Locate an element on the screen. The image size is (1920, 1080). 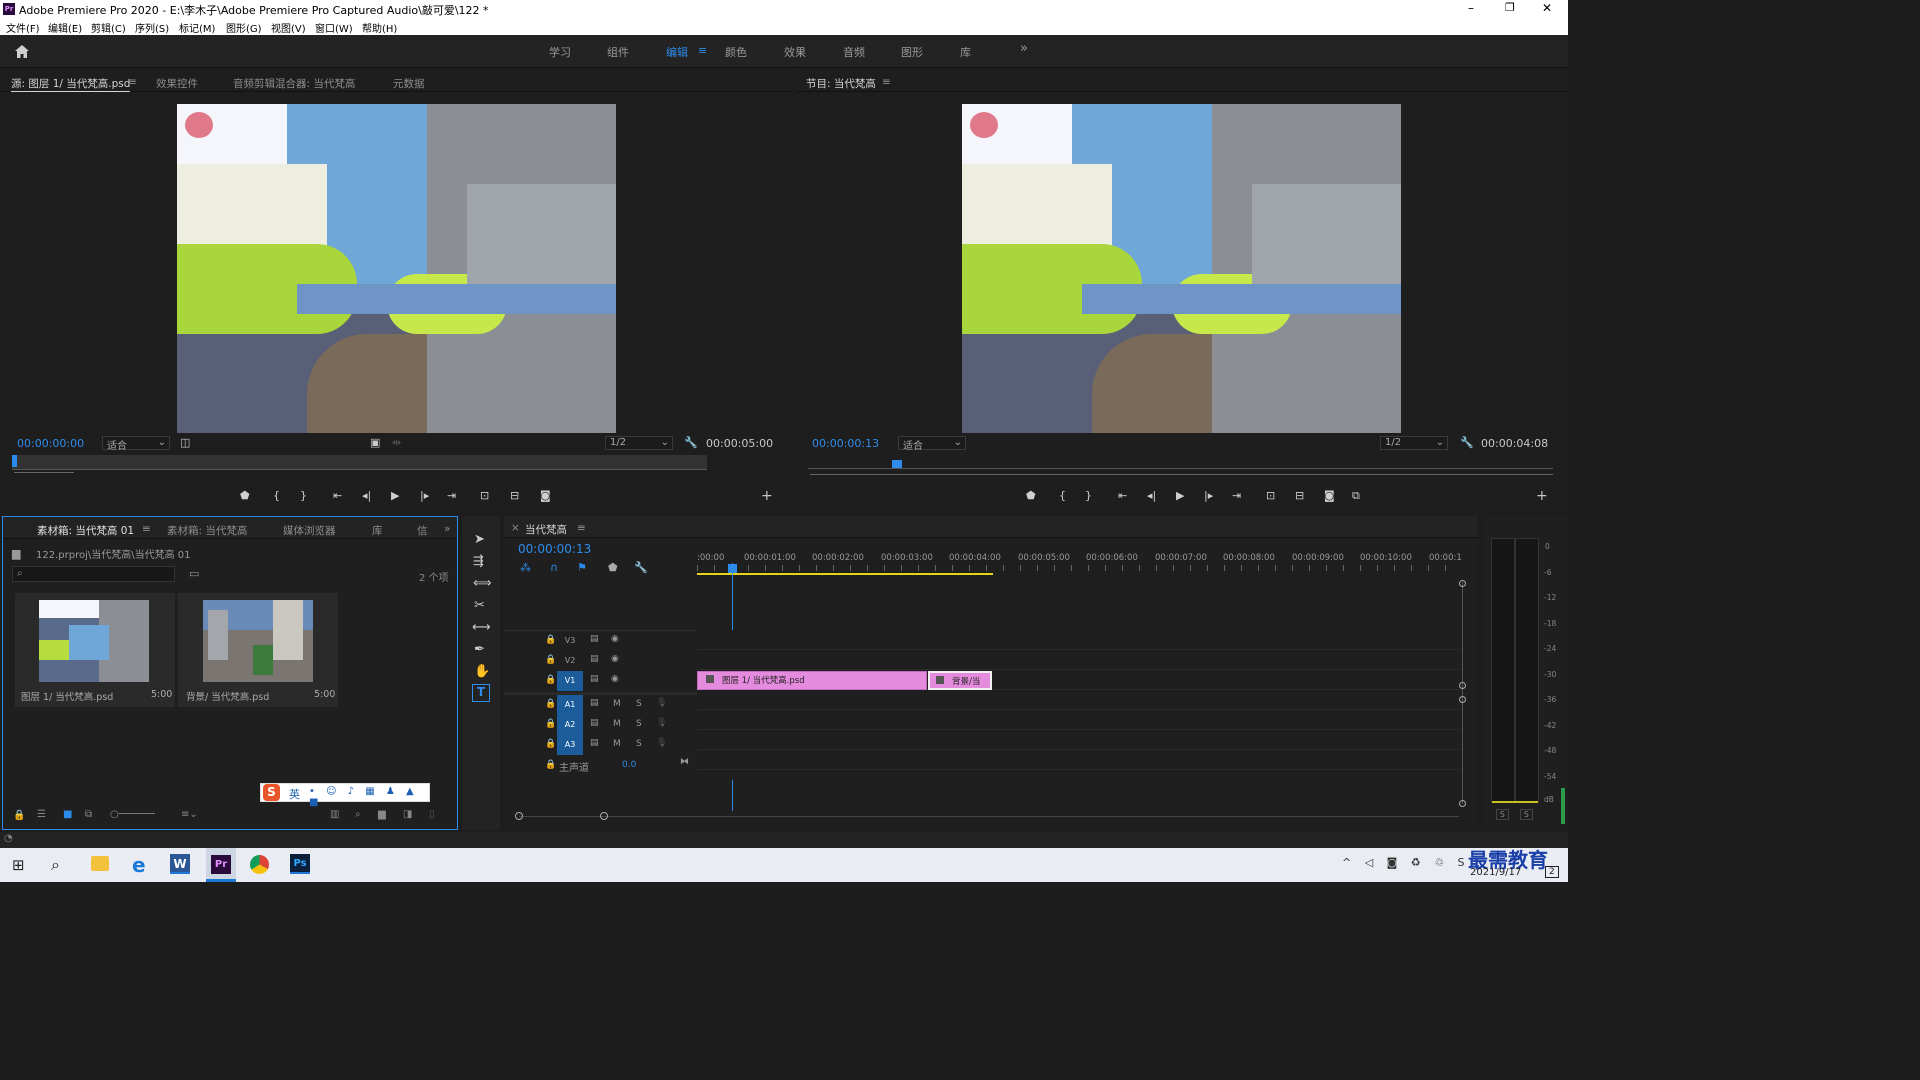
master-pan-icon: ⧓ is located at coordinates (684, 762).